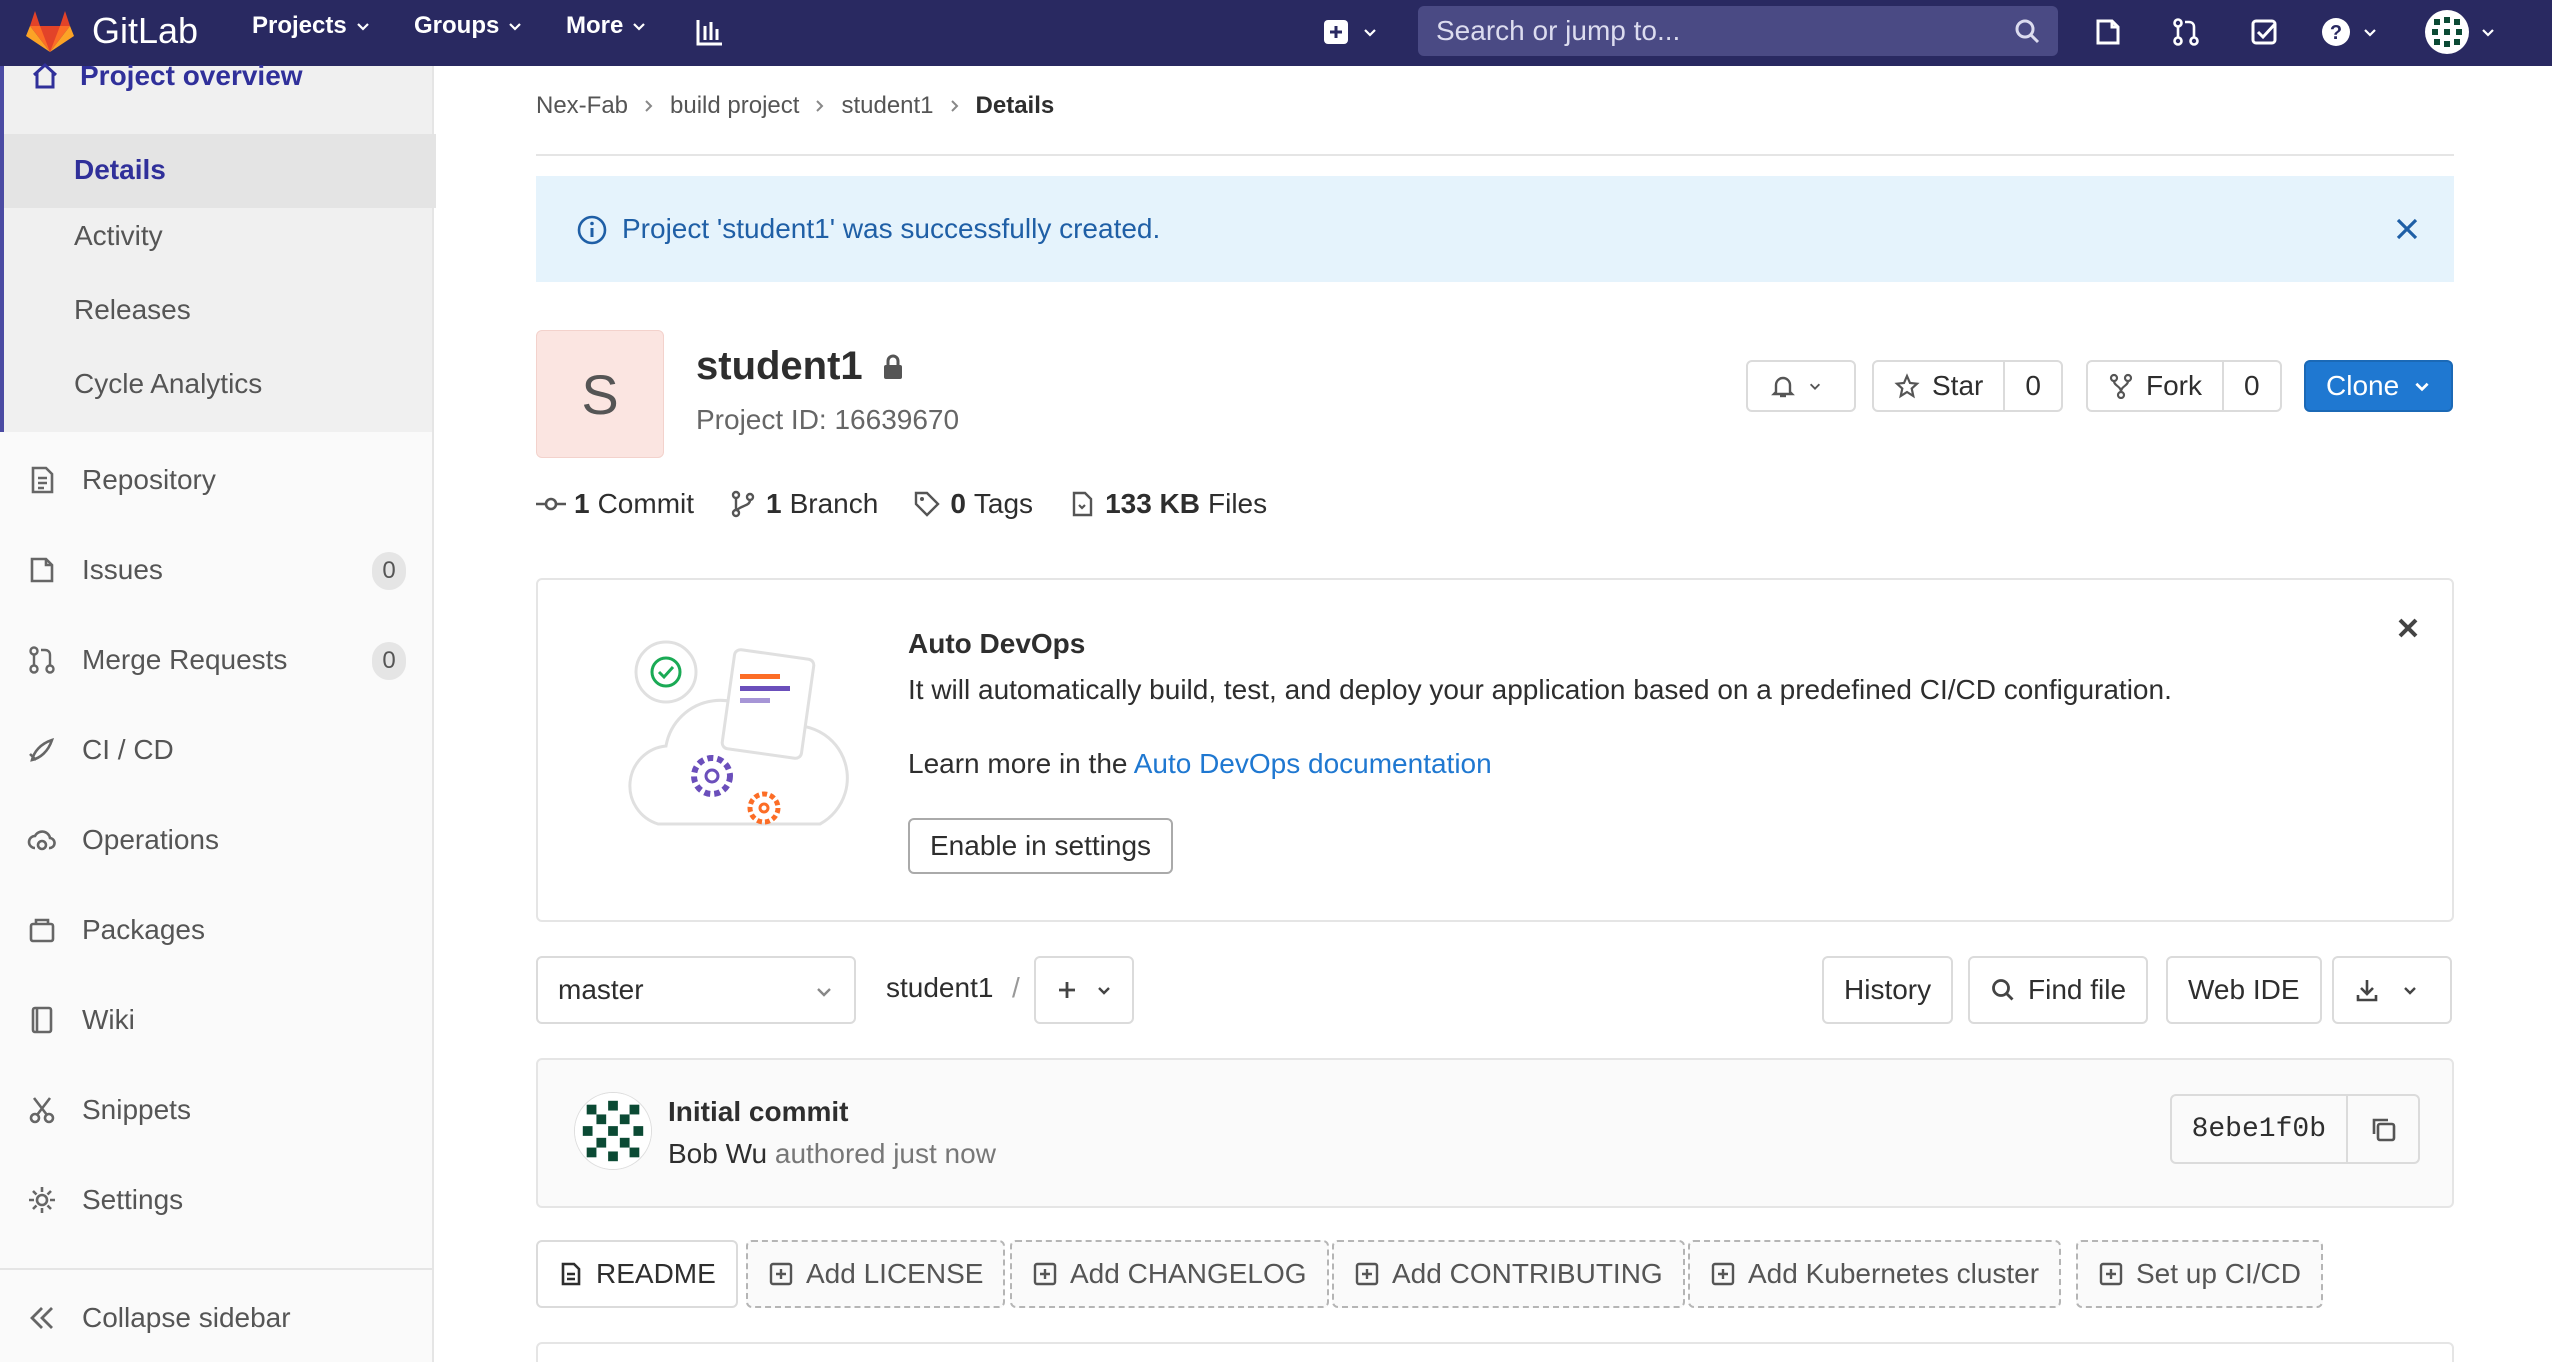 Image resolution: width=2552 pixels, height=1362 pixels. What do you see at coordinates (1716, 31) in the screenshot?
I see `search-input` at bounding box center [1716, 31].